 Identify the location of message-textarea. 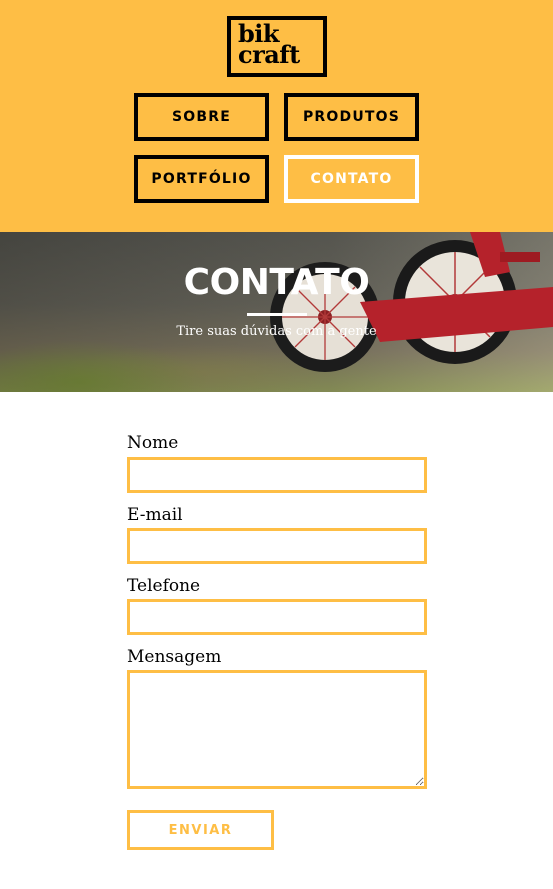
(277, 729).